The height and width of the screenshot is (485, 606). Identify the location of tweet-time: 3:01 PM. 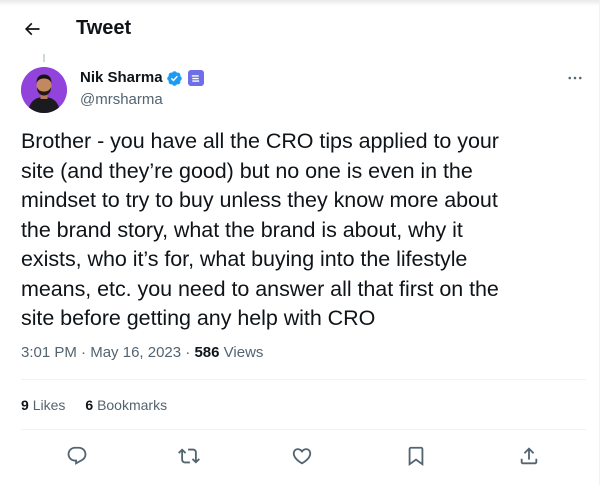
(49, 352).